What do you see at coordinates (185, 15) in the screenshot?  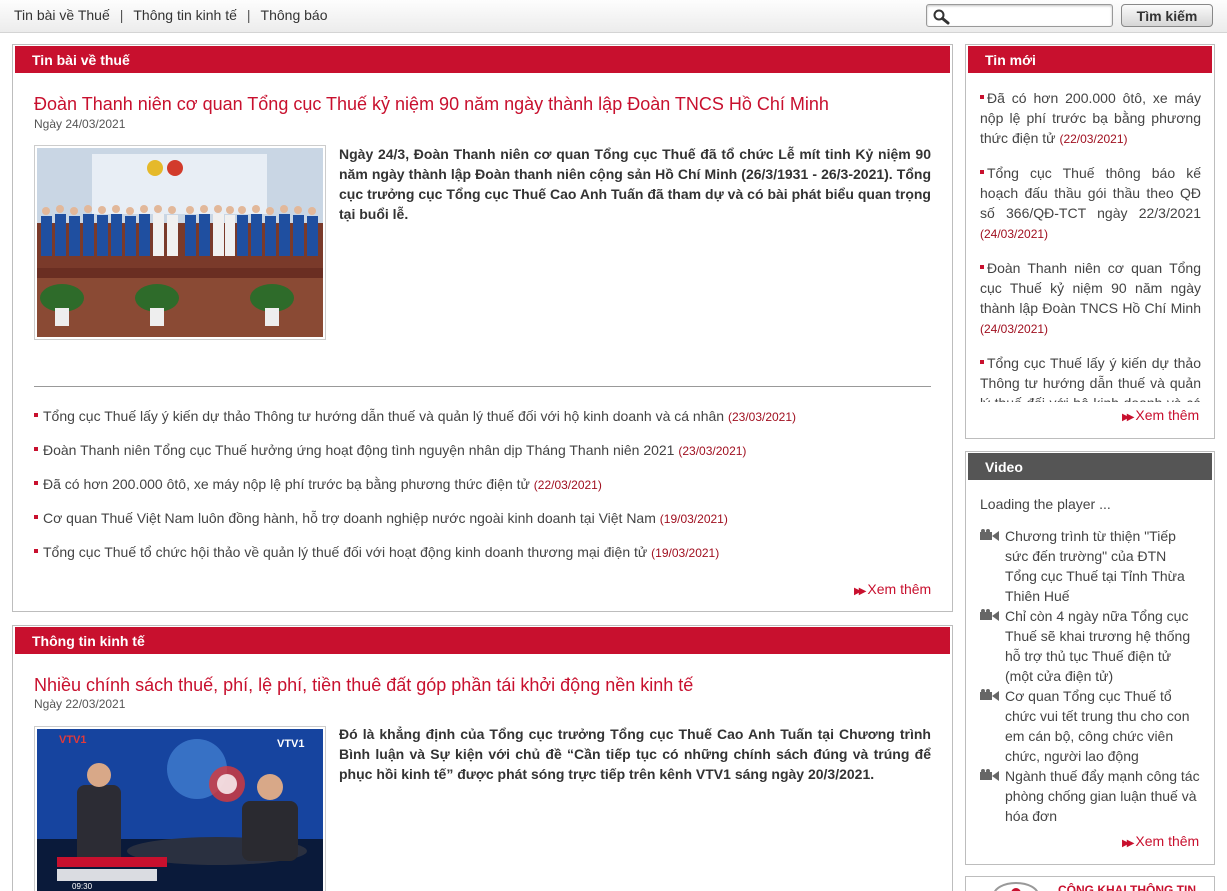 I see `nav-item-economic-info: Thông tin kinh tế` at bounding box center [185, 15].